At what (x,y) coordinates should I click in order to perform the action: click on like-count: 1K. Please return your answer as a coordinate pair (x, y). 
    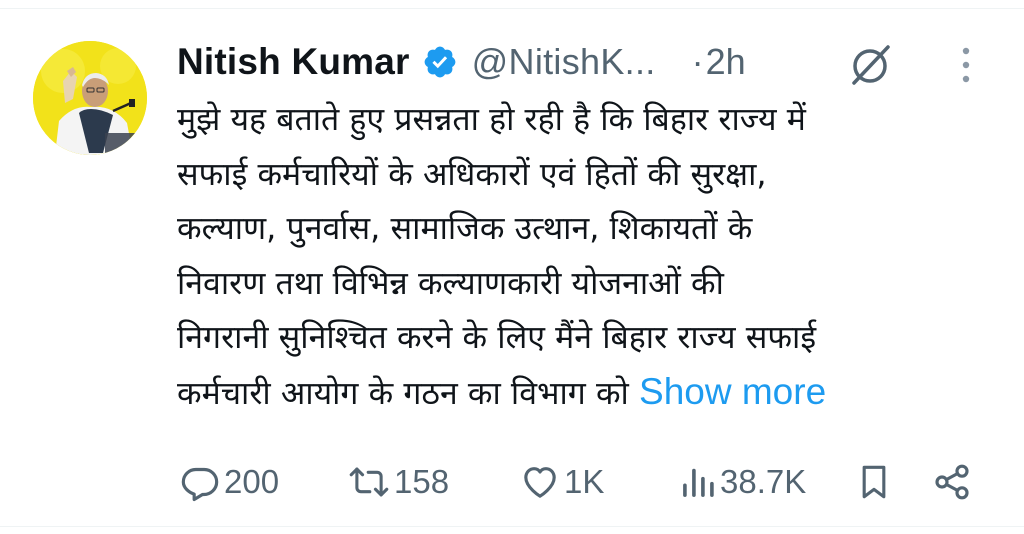
    Looking at the image, I should click on (584, 481).